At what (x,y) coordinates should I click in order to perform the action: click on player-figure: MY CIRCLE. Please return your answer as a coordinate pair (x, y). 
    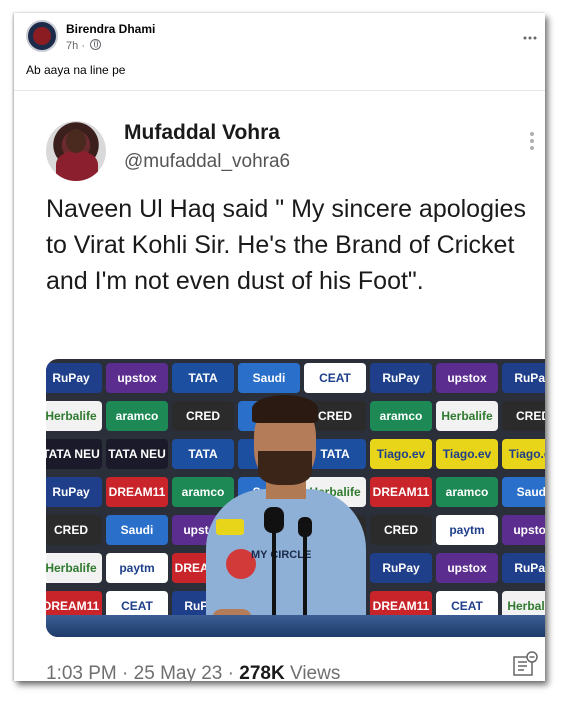
    Looking at the image, I should click on (286, 516).